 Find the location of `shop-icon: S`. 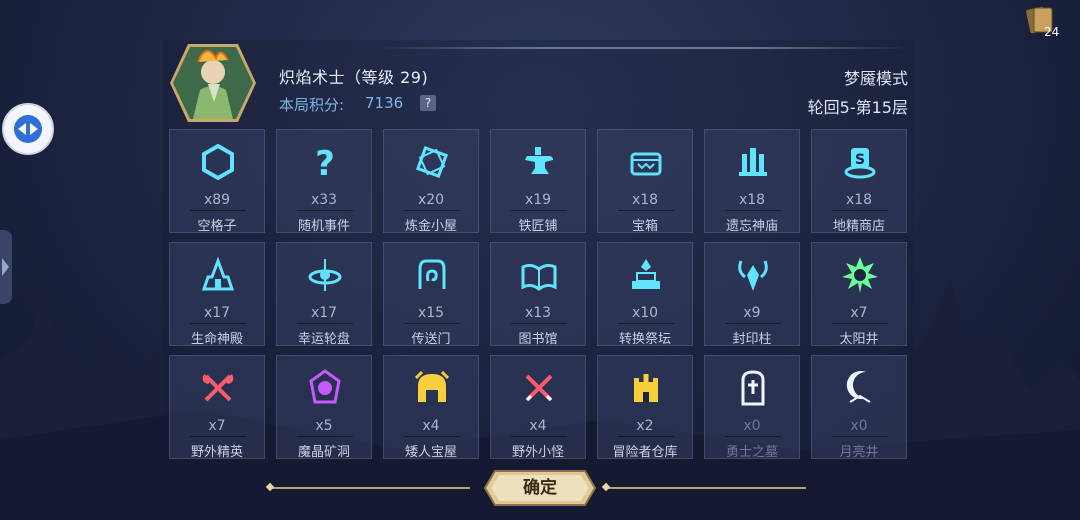

shop-icon: S is located at coordinates (860, 163).